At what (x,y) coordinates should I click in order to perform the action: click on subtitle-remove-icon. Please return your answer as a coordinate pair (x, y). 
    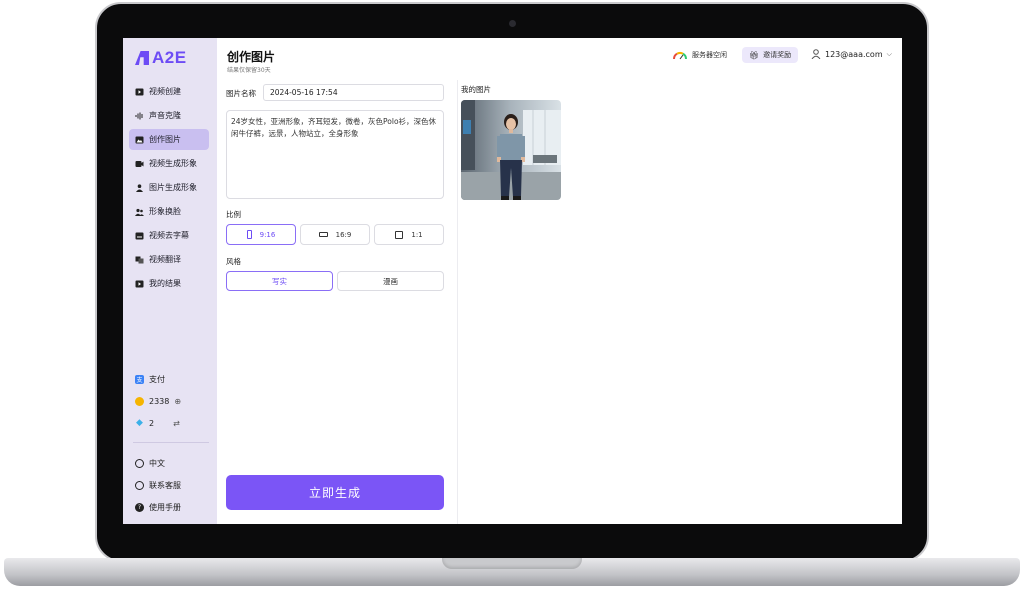
    Looking at the image, I should click on (139, 236).